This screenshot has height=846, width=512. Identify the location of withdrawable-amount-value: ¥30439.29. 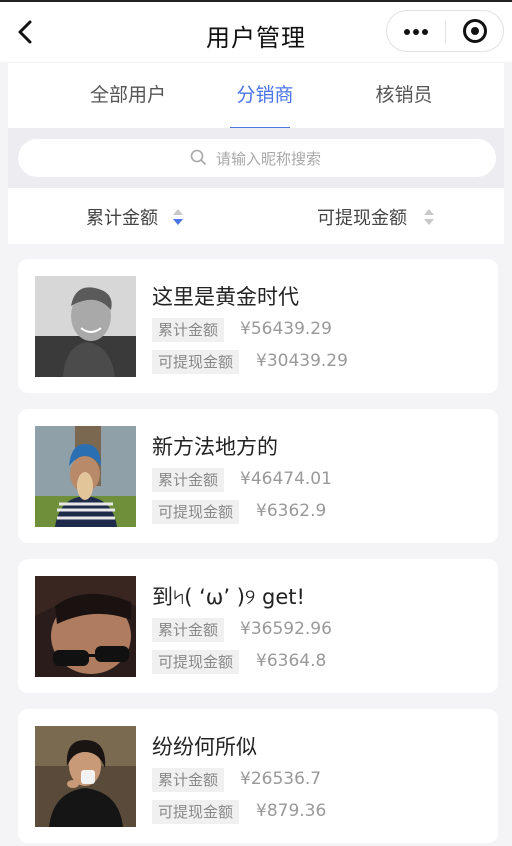
(302, 361).